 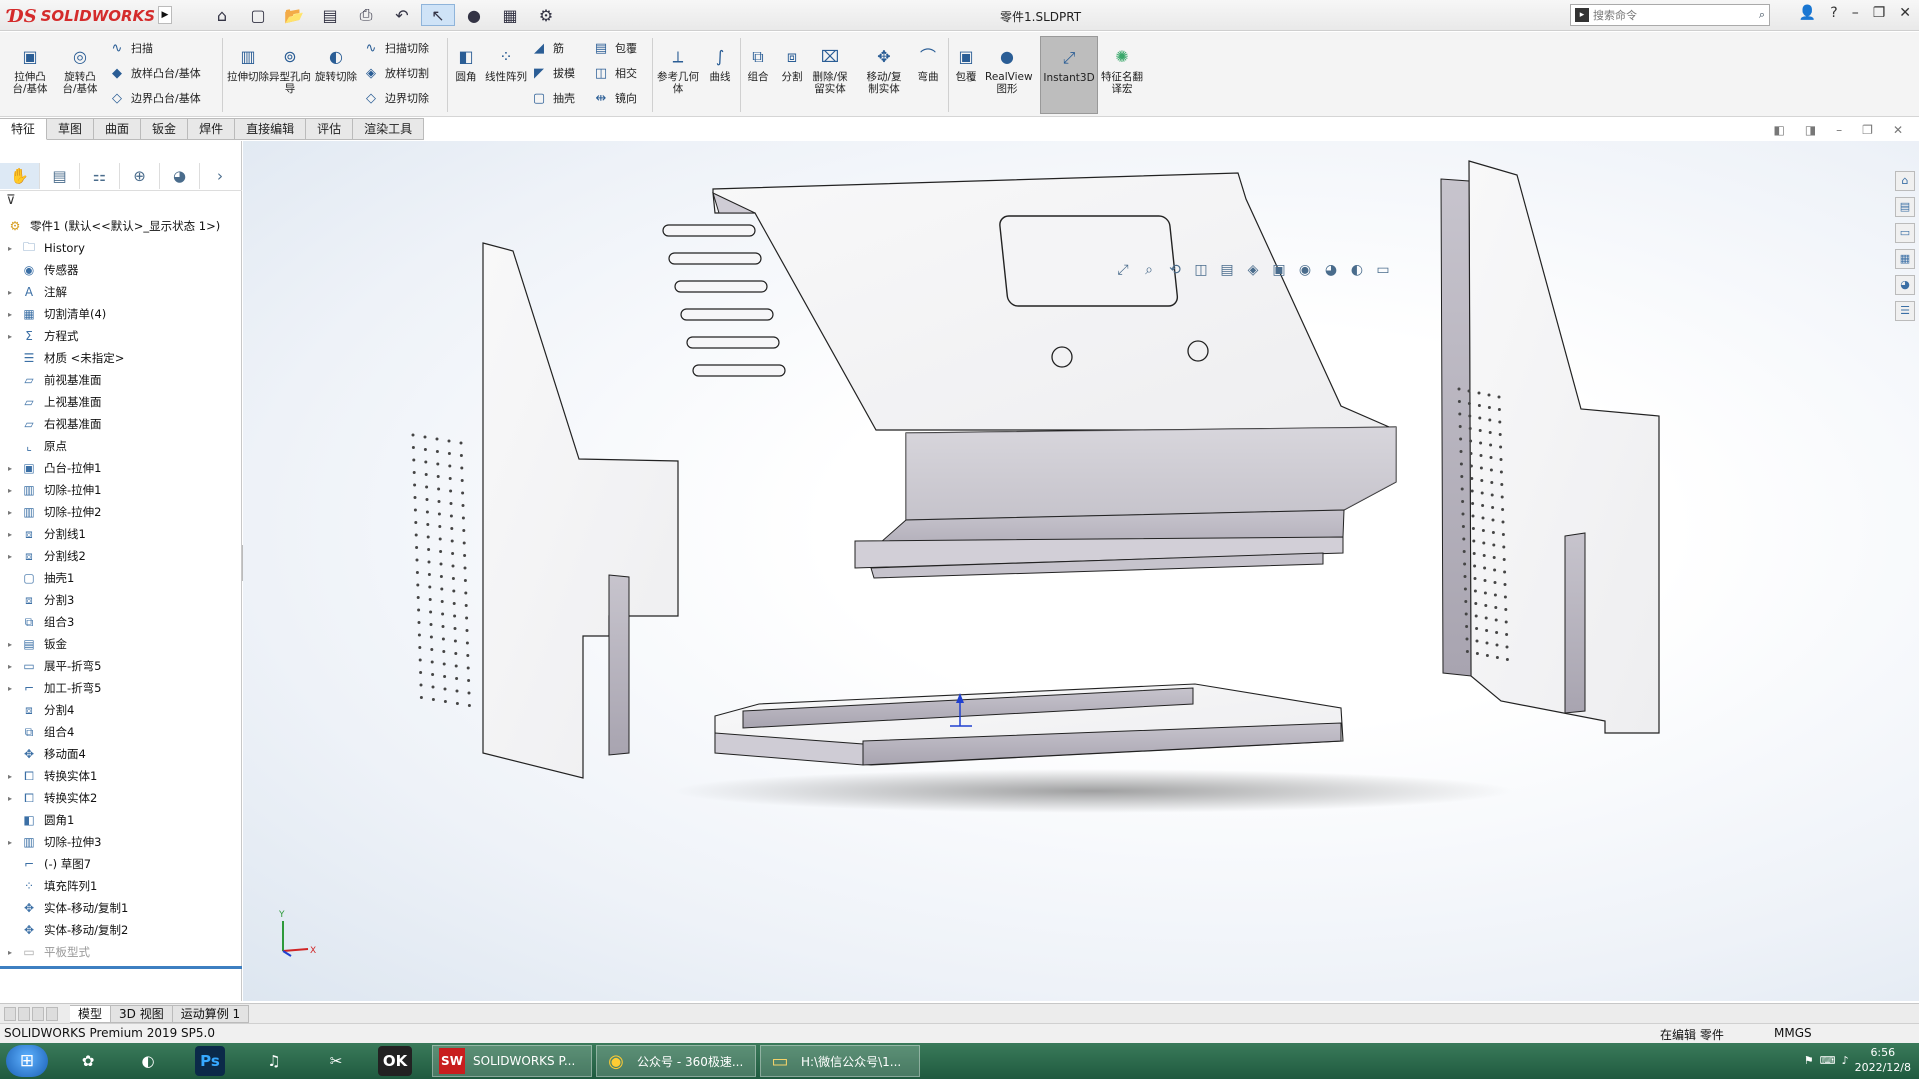 I want to click on unit-system: MMGS, so click(x=1793, y=1033).